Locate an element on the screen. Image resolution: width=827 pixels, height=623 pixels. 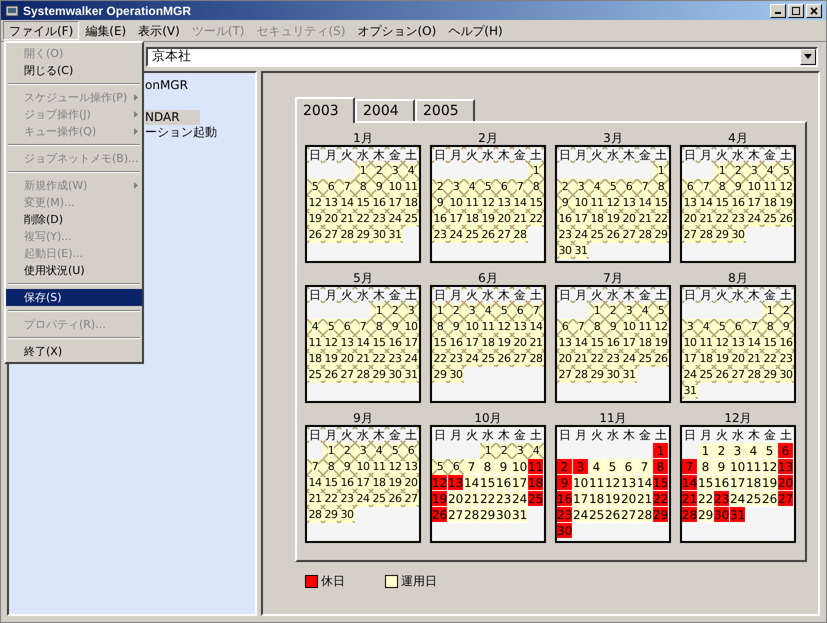
workday-day: 2 is located at coordinates (722, 451).